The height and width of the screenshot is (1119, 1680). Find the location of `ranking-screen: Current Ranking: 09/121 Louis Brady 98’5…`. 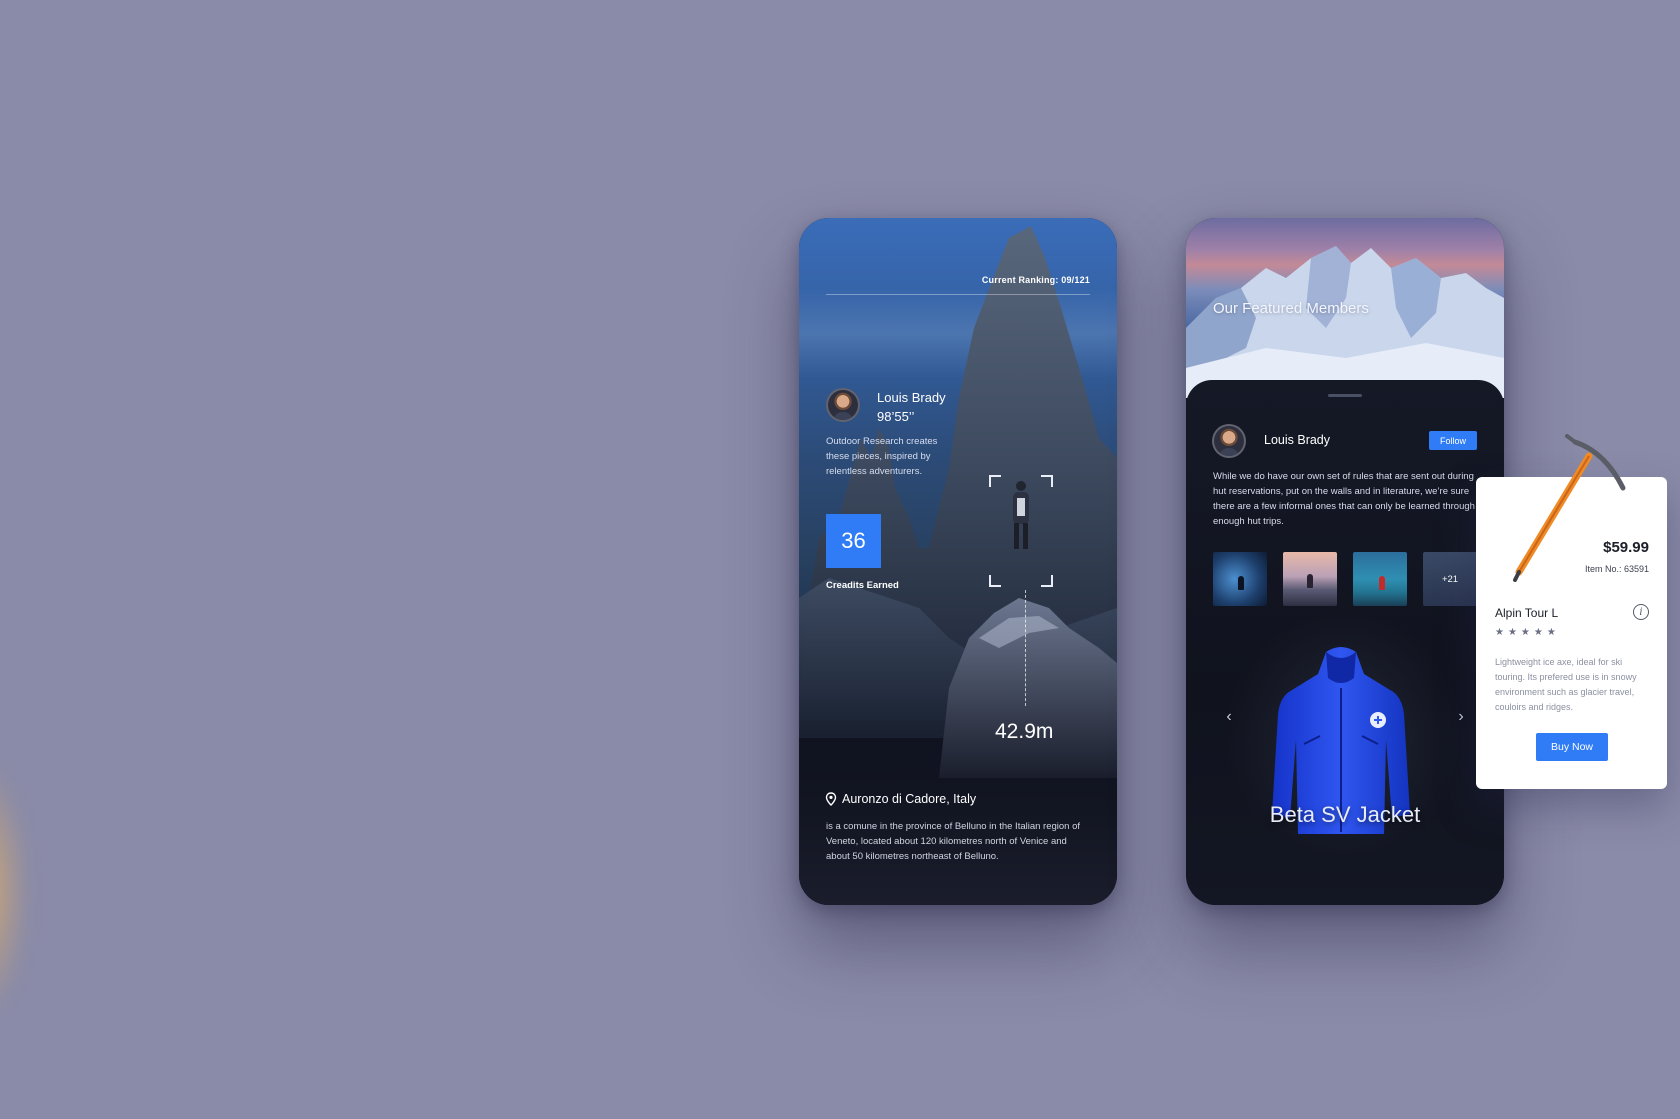

ranking-screen: Current Ranking: 09/121 Louis Brady 98’5… is located at coordinates (958, 561).